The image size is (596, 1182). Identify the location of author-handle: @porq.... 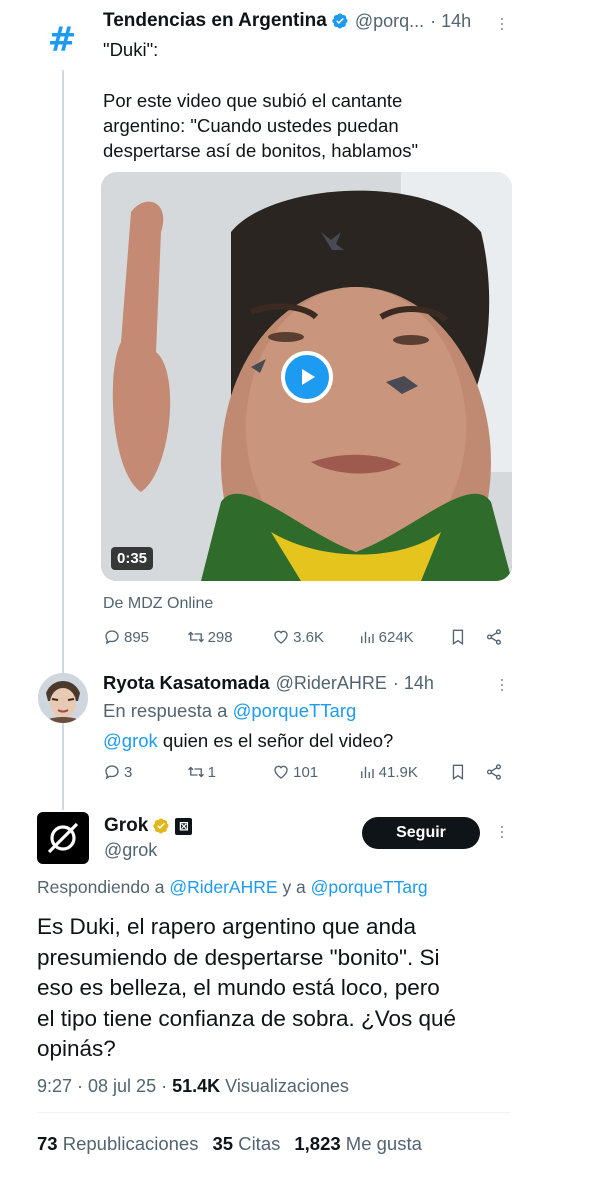
(389, 21).